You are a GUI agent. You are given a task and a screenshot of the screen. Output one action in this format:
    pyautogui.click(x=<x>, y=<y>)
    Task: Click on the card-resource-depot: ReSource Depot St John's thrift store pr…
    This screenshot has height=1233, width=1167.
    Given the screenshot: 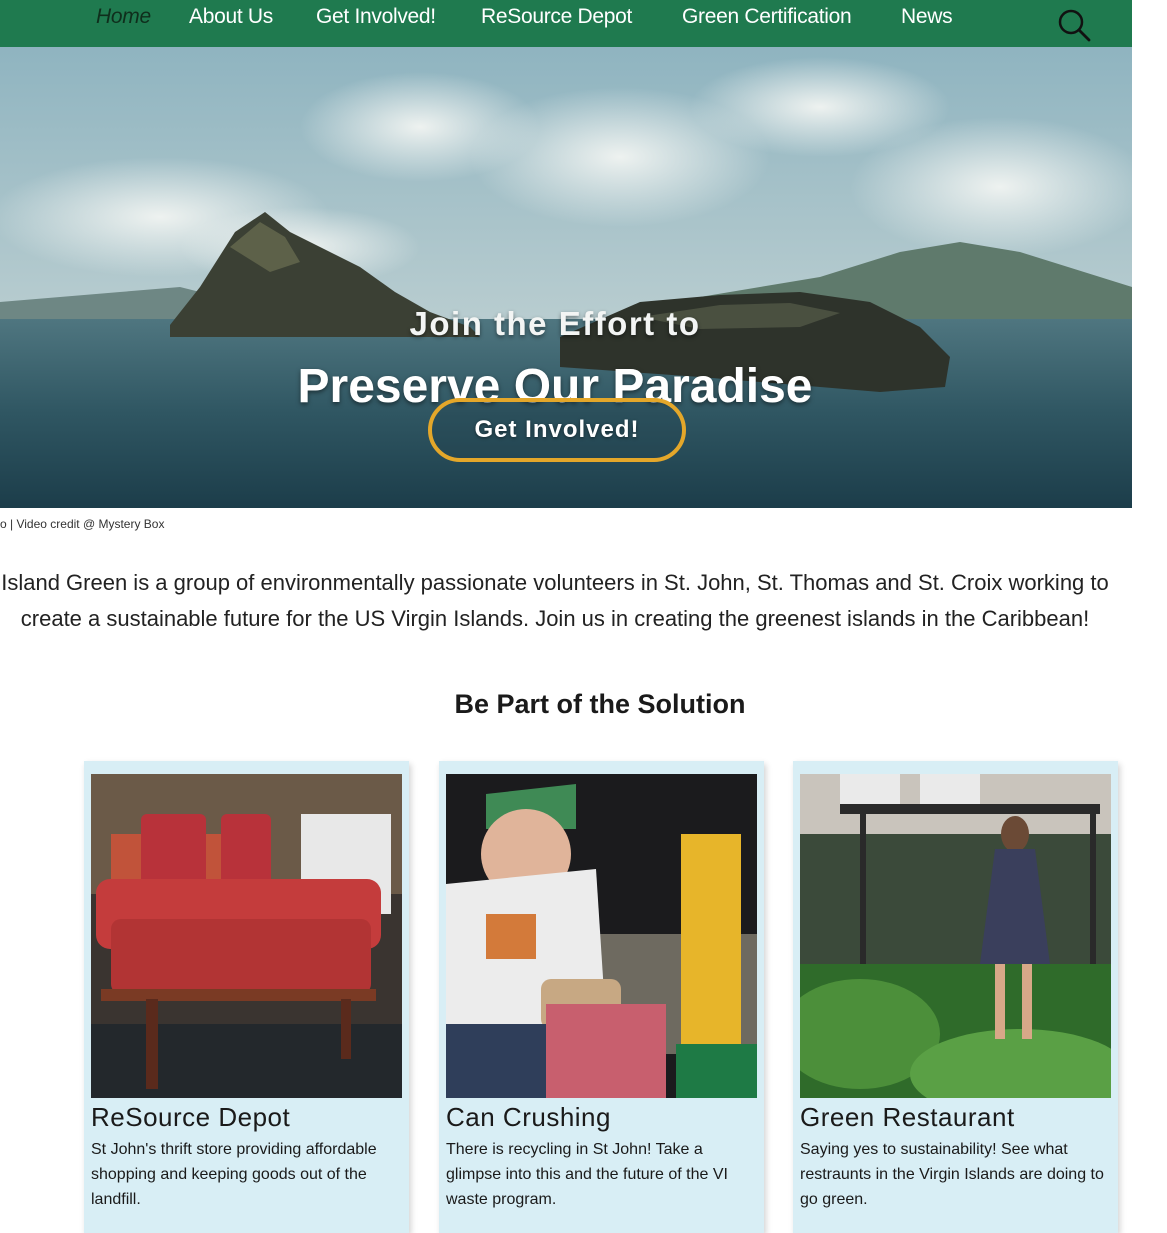 What is the action you would take?
    pyautogui.click(x=246, y=997)
    